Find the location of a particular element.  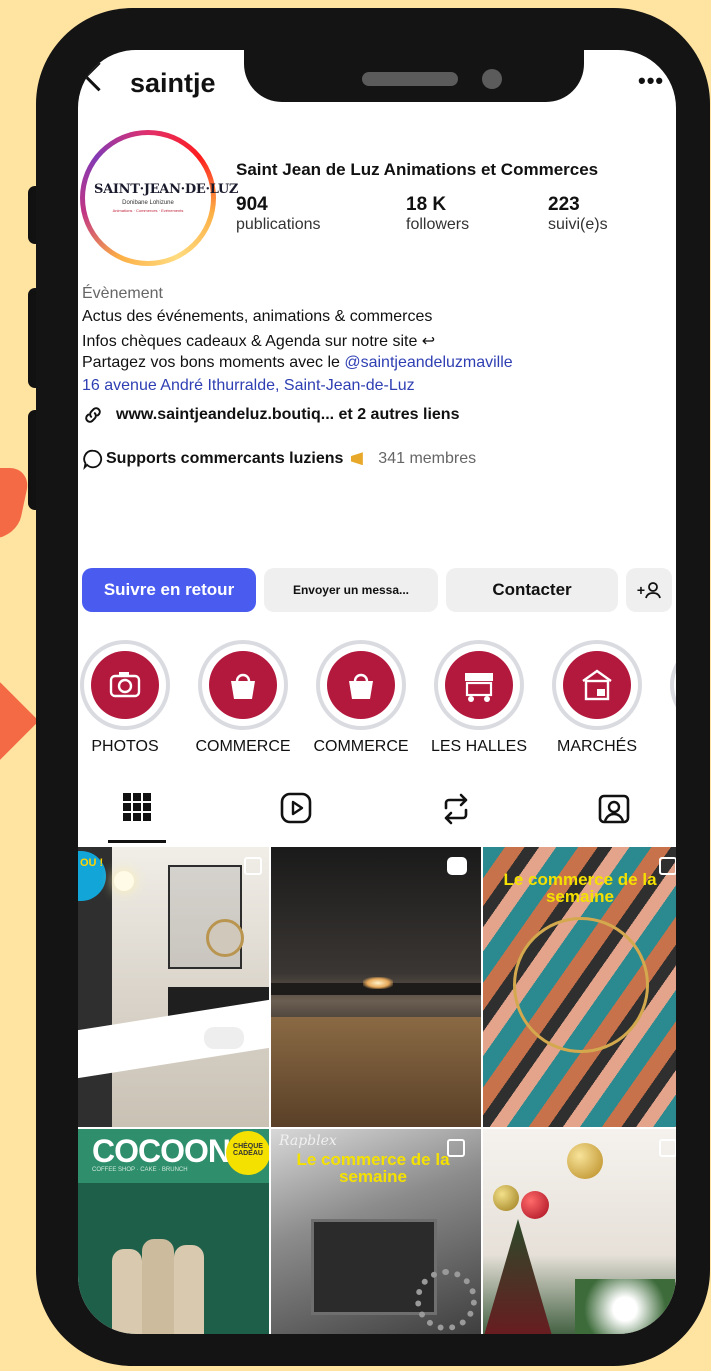

highlight-more is located at coordinates (673, 685).